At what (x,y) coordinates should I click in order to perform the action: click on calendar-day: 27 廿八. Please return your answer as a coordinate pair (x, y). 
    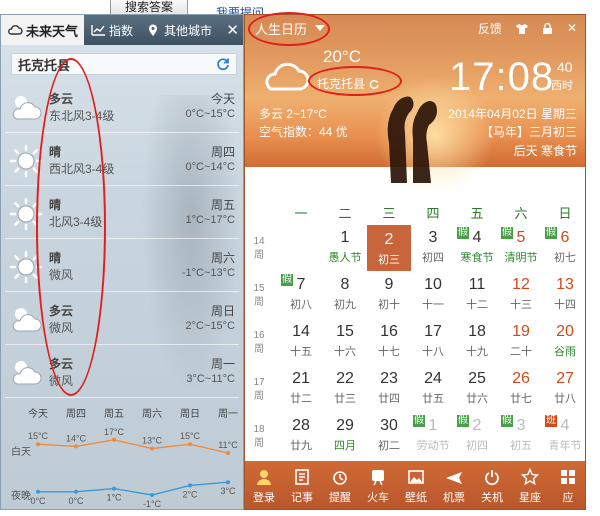
    Looking at the image, I should click on (564, 389).